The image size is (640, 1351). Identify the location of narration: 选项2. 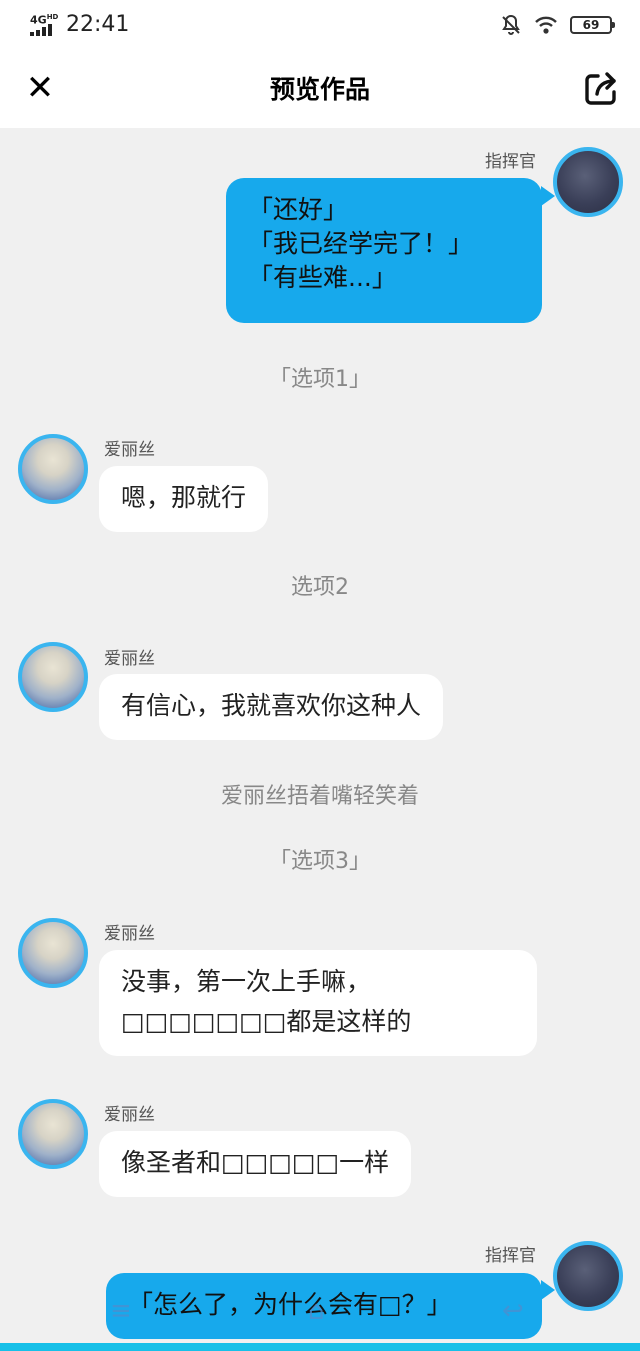
(320, 587).